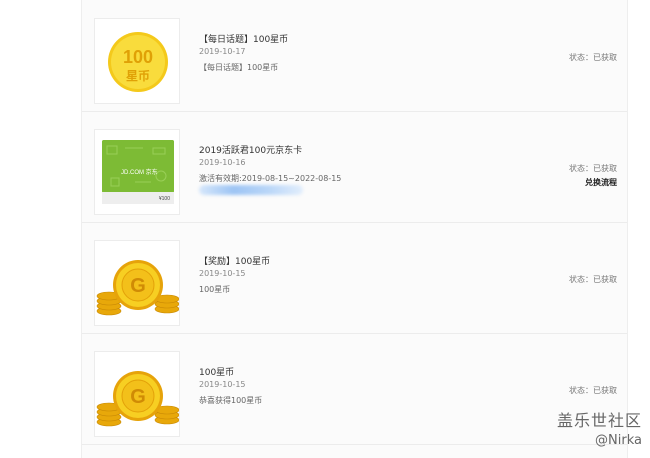 The image size is (650, 458). What do you see at coordinates (217, 373) in the screenshot?
I see `record-title: 100星币` at bounding box center [217, 373].